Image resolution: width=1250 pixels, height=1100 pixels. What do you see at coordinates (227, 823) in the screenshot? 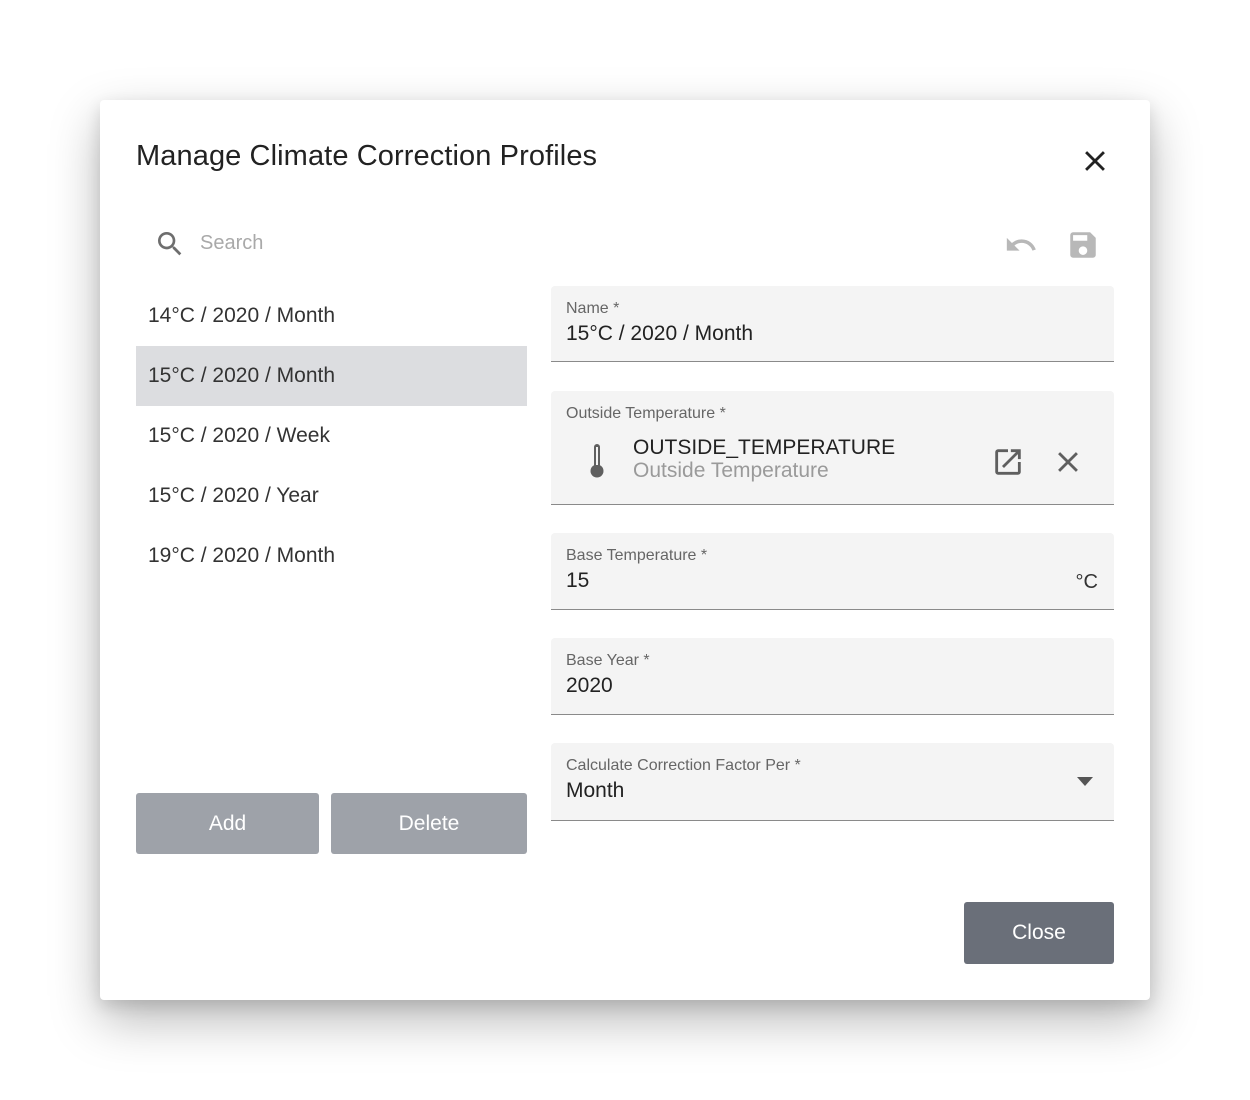
I see `add-button: Add` at bounding box center [227, 823].